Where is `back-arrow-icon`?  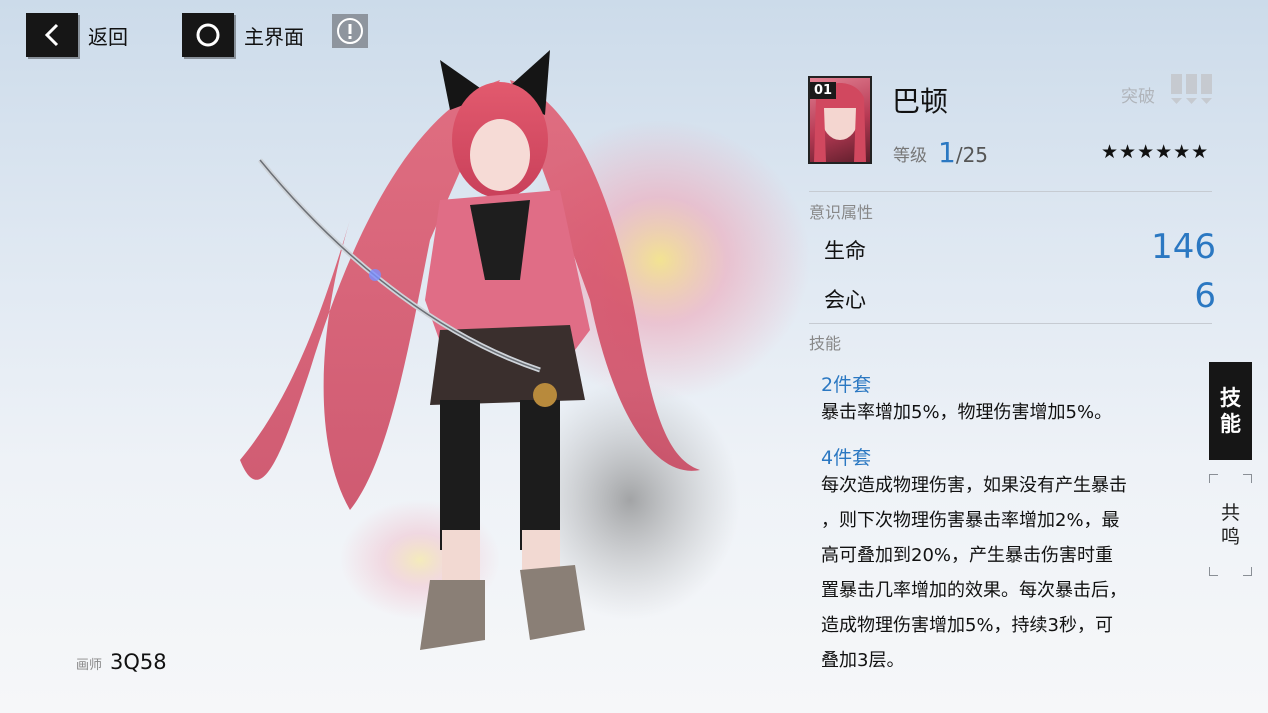
back-arrow-icon is located at coordinates (52, 35).